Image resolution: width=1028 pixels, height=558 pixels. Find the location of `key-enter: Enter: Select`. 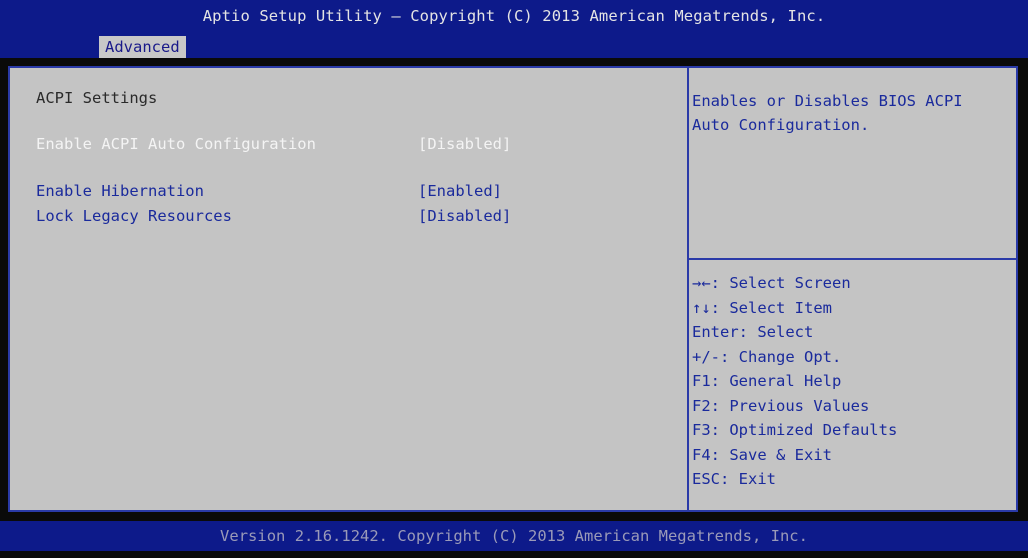

key-enter: Enter: Select is located at coordinates (753, 332).